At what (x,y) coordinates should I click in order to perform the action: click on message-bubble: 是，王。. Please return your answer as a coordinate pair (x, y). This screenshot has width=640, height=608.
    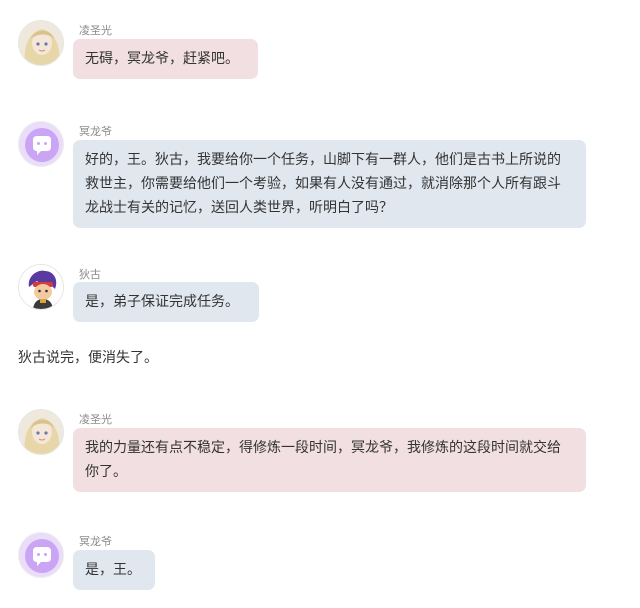
    Looking at the image, I should click on (114, 570).